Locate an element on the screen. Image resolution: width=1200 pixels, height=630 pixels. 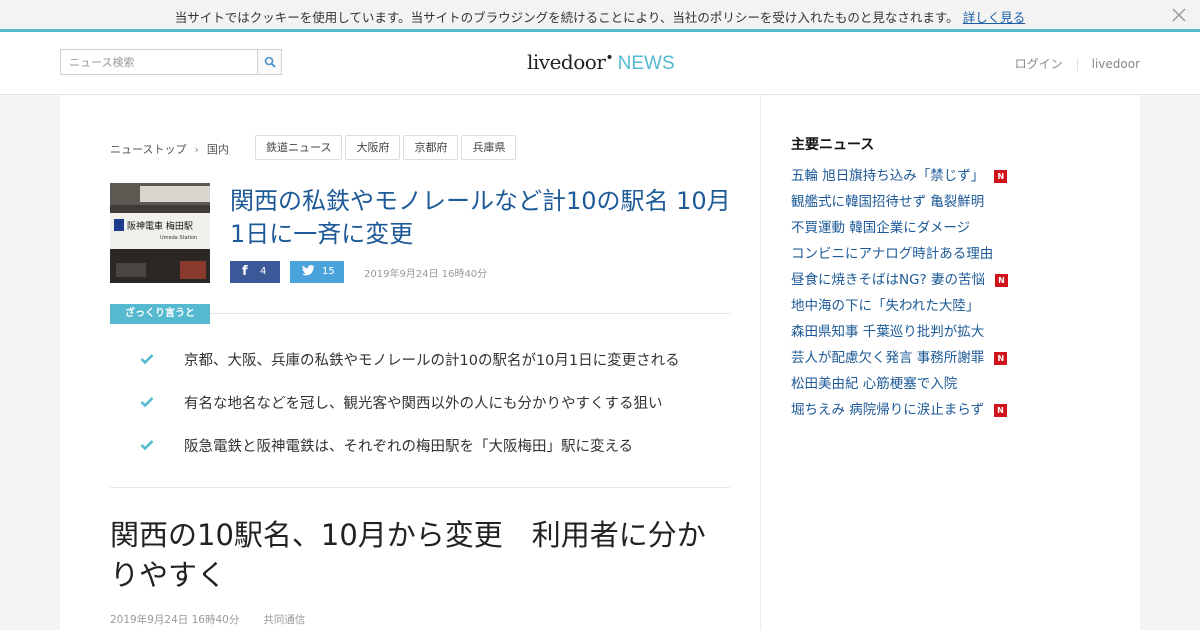
top-news-title: 主要ニュース is located at coordinates (833, 145).